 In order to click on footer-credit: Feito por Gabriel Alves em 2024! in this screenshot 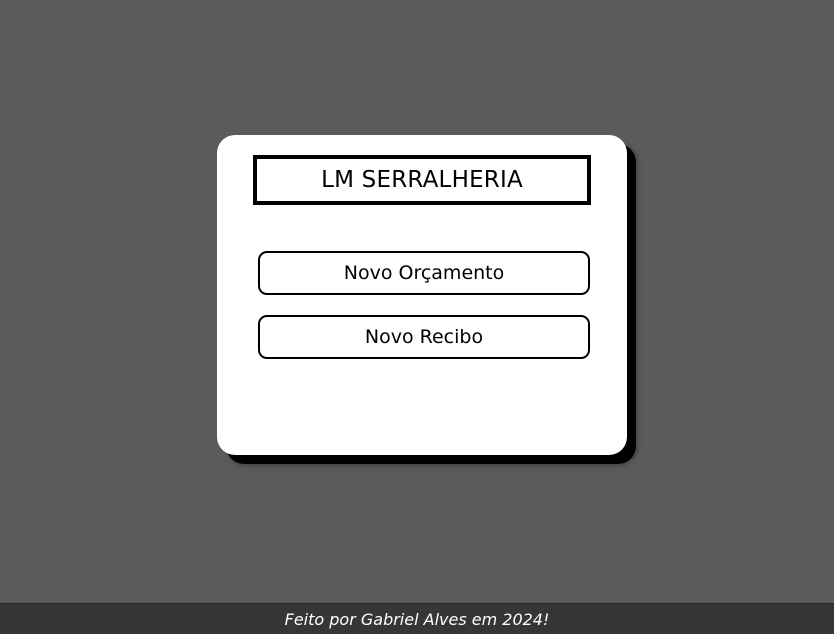, I will do `click(417, 619)`.